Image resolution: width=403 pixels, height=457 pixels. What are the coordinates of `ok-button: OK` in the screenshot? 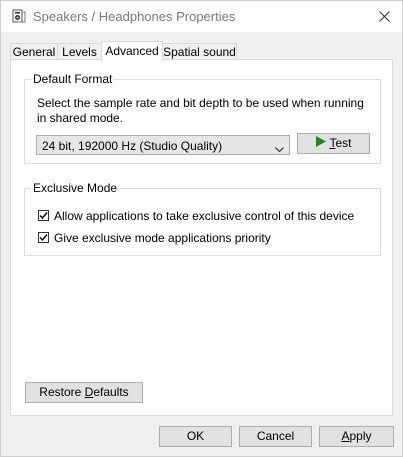 It's located at (195, 436).